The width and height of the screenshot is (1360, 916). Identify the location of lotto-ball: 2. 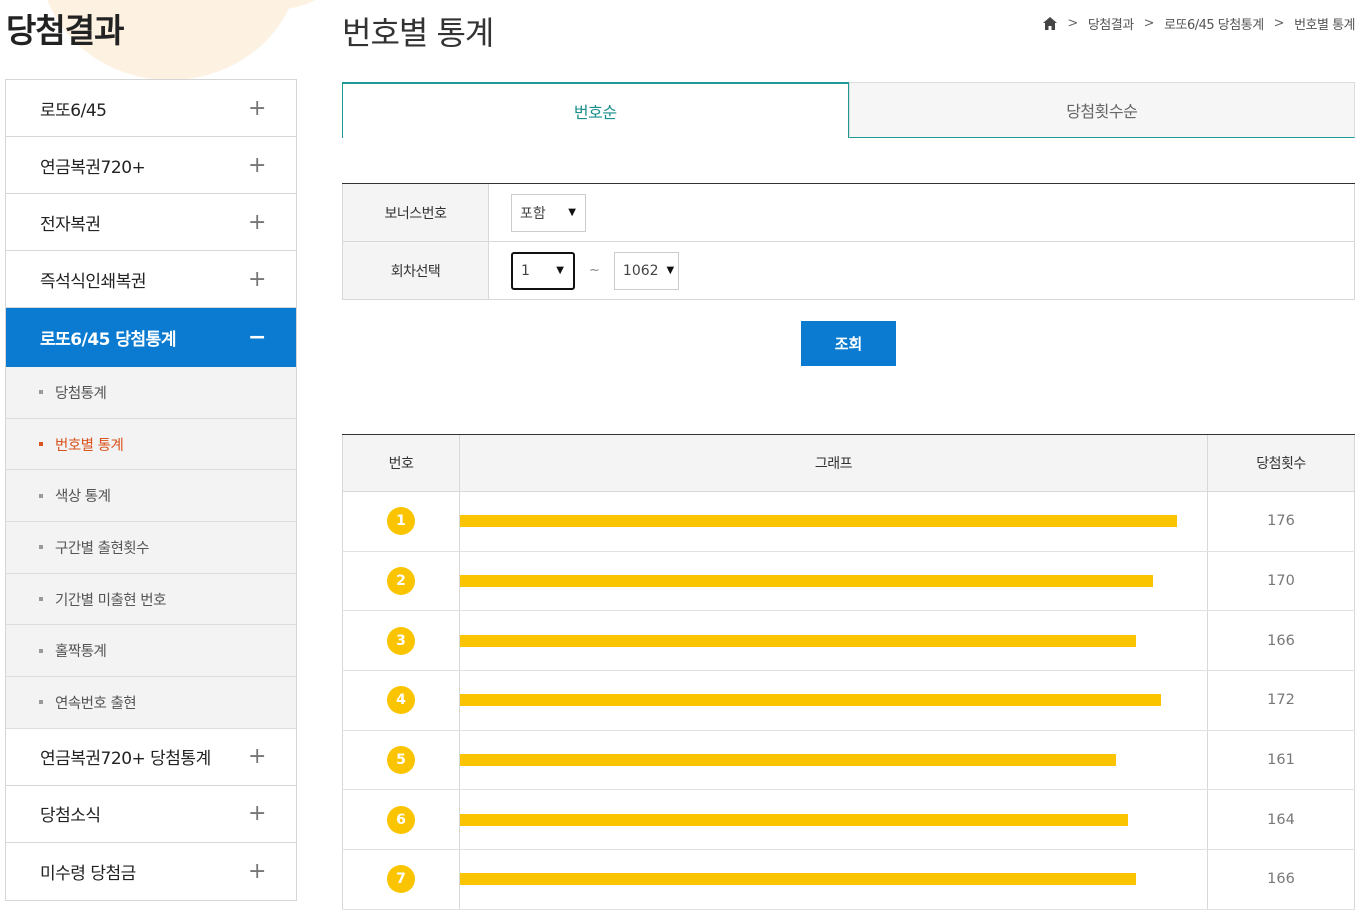
(401, 581).